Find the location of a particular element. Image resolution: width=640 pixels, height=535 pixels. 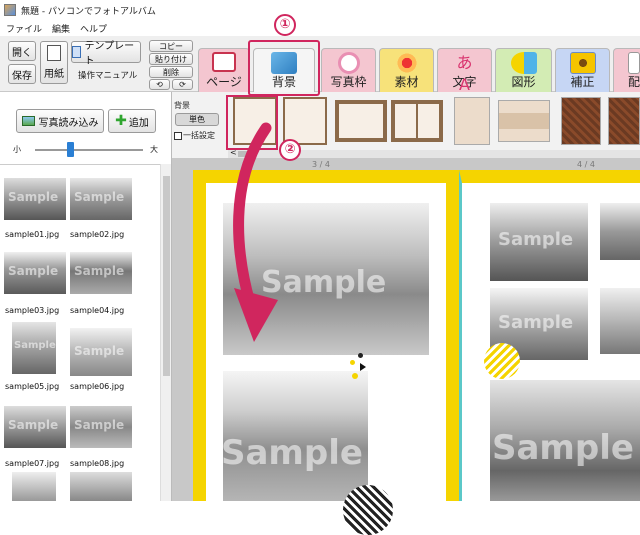

photo-filename: sample06.jpg is located at coordinates (97, 386).